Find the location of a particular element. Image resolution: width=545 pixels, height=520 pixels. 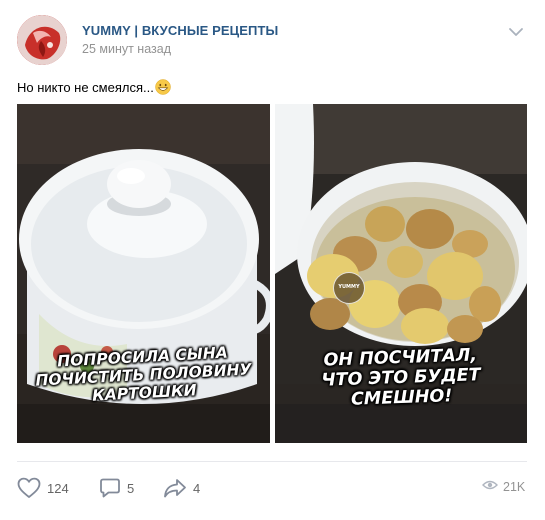

share-arrow-icon is located at coordinates (175, 488).